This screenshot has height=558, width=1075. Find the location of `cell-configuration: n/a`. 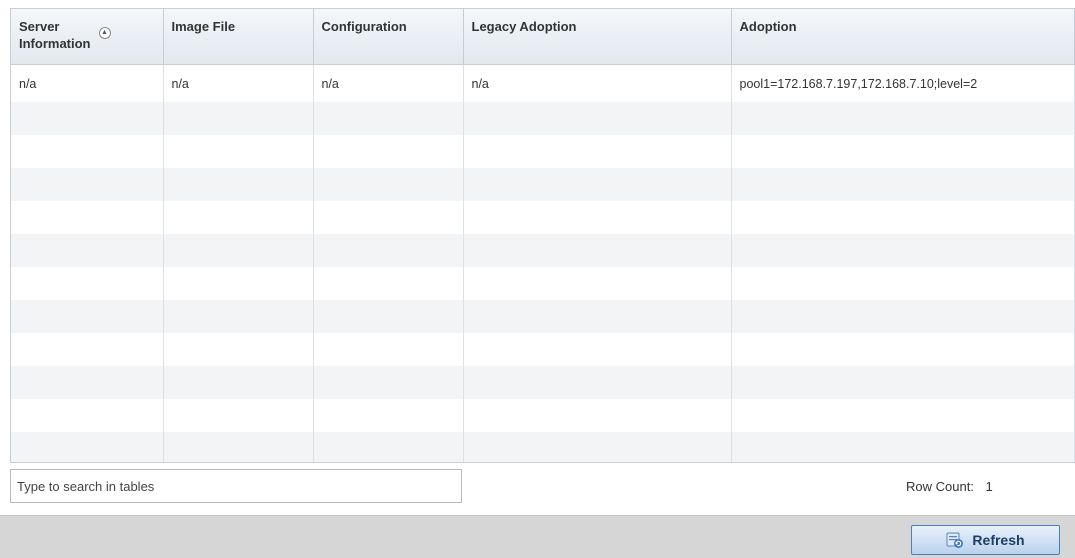

cell-configuration: n/a is located at coordinates (388, 83).